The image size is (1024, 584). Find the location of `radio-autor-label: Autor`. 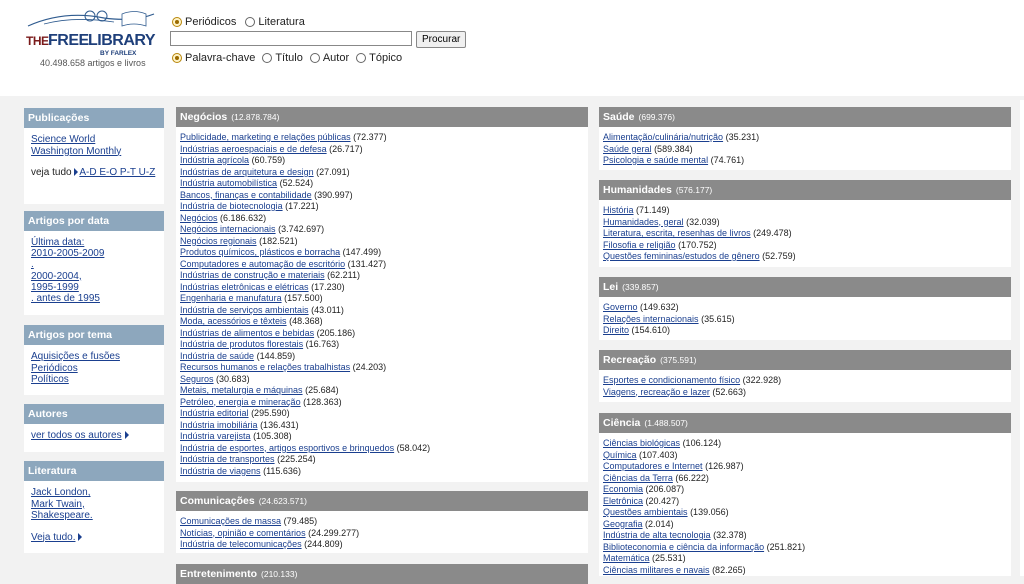

radio-autor-label: Autor is located at coordinates (336, 58).